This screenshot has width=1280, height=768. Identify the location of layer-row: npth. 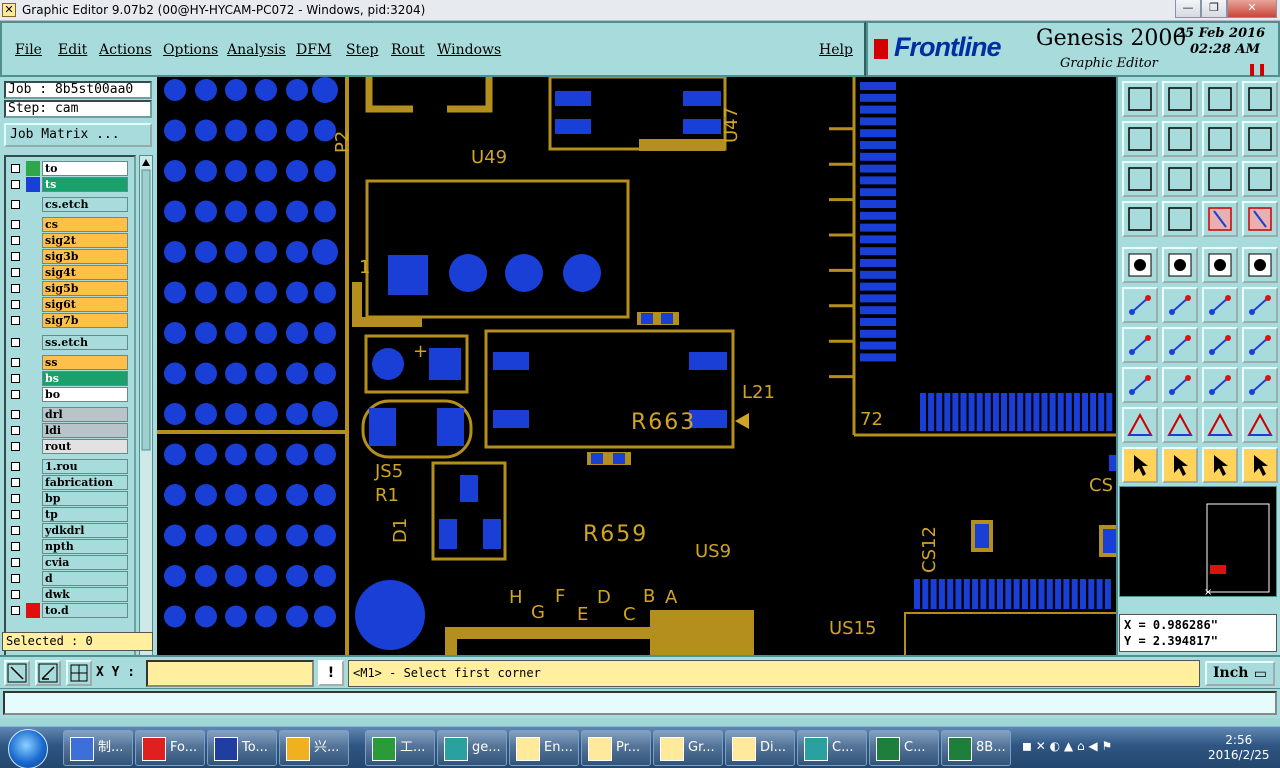
(68, 546).